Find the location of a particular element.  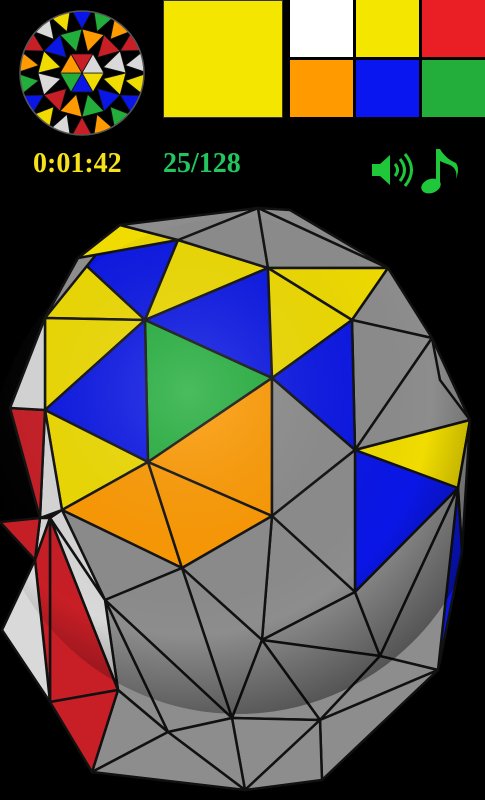

progress-counter: 25/128 is located at coordinates (202, 163).